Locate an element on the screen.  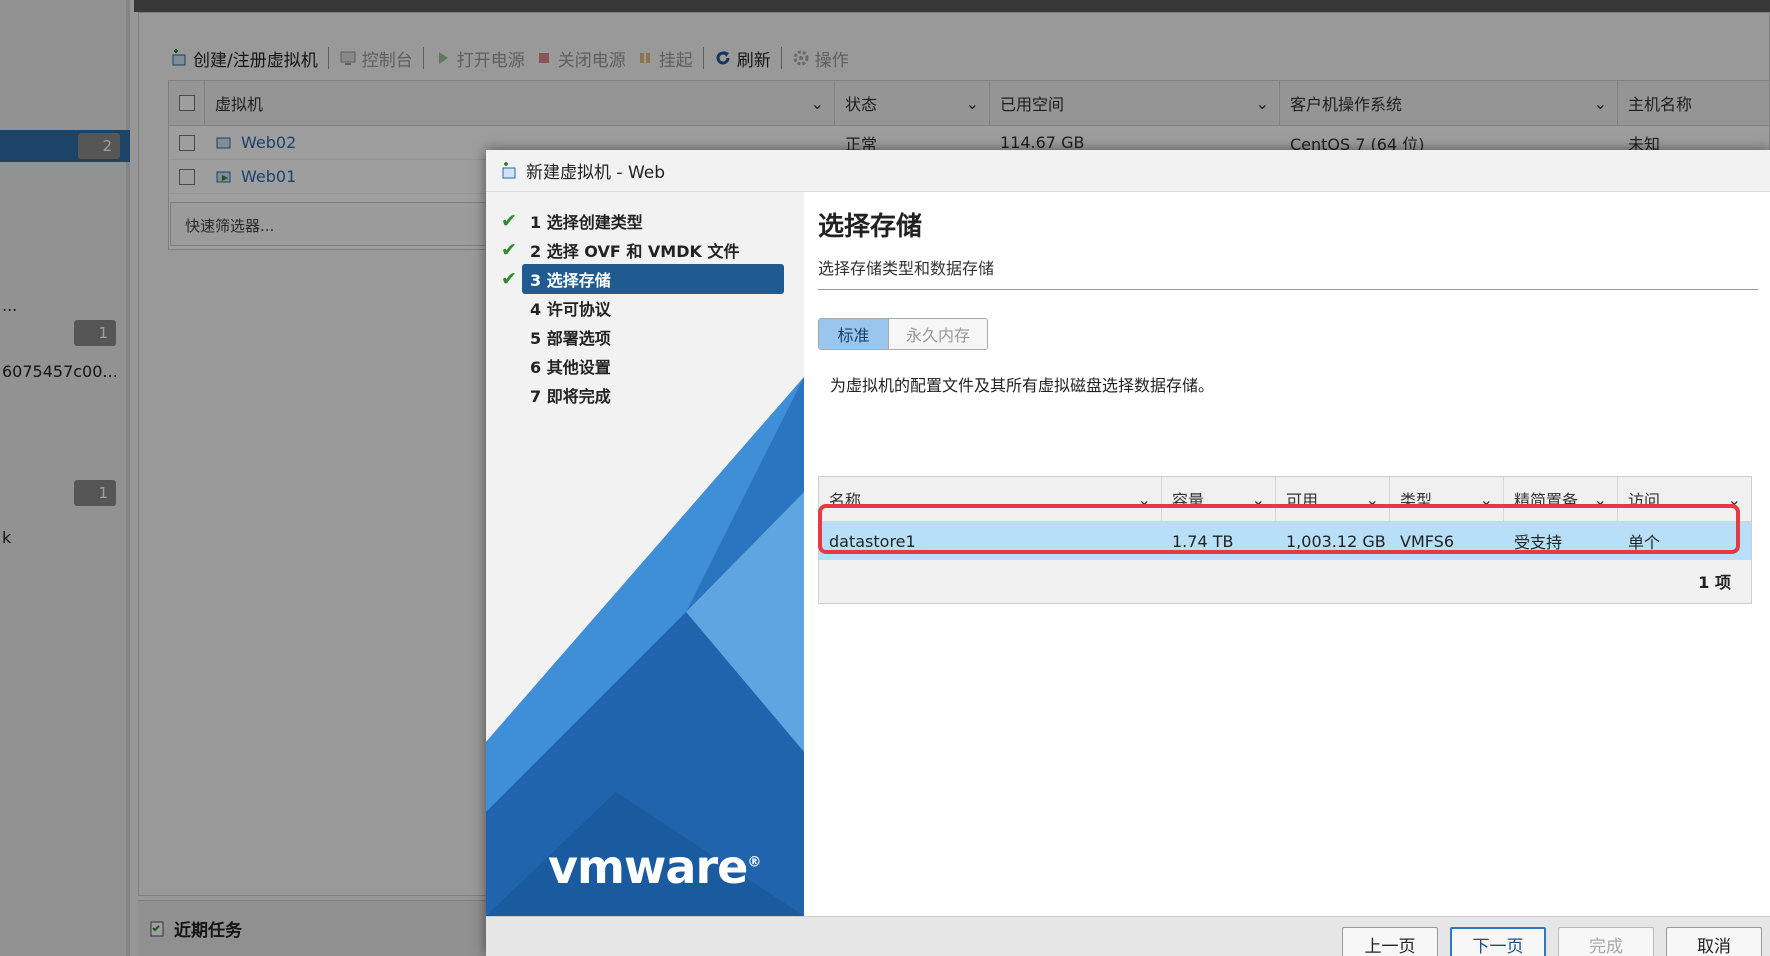
highlight-annotation is located at coordinates (1279, 529).